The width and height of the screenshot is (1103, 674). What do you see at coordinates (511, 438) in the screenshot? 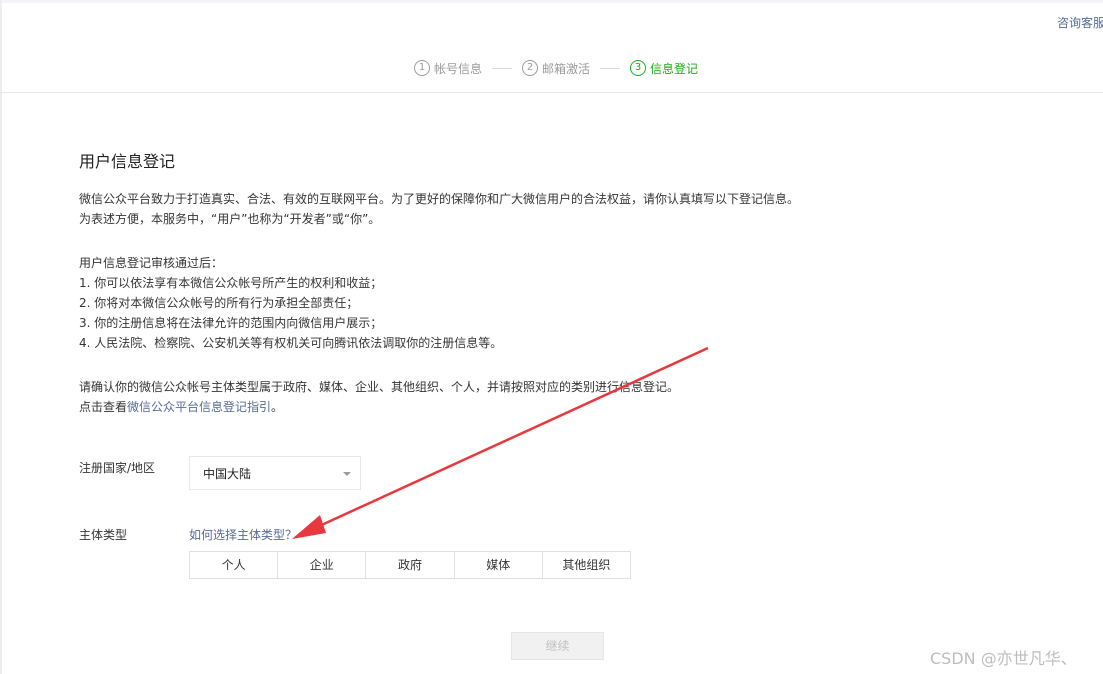
I see `annotation-arrow-shaft` at bounding box center [511, 438].